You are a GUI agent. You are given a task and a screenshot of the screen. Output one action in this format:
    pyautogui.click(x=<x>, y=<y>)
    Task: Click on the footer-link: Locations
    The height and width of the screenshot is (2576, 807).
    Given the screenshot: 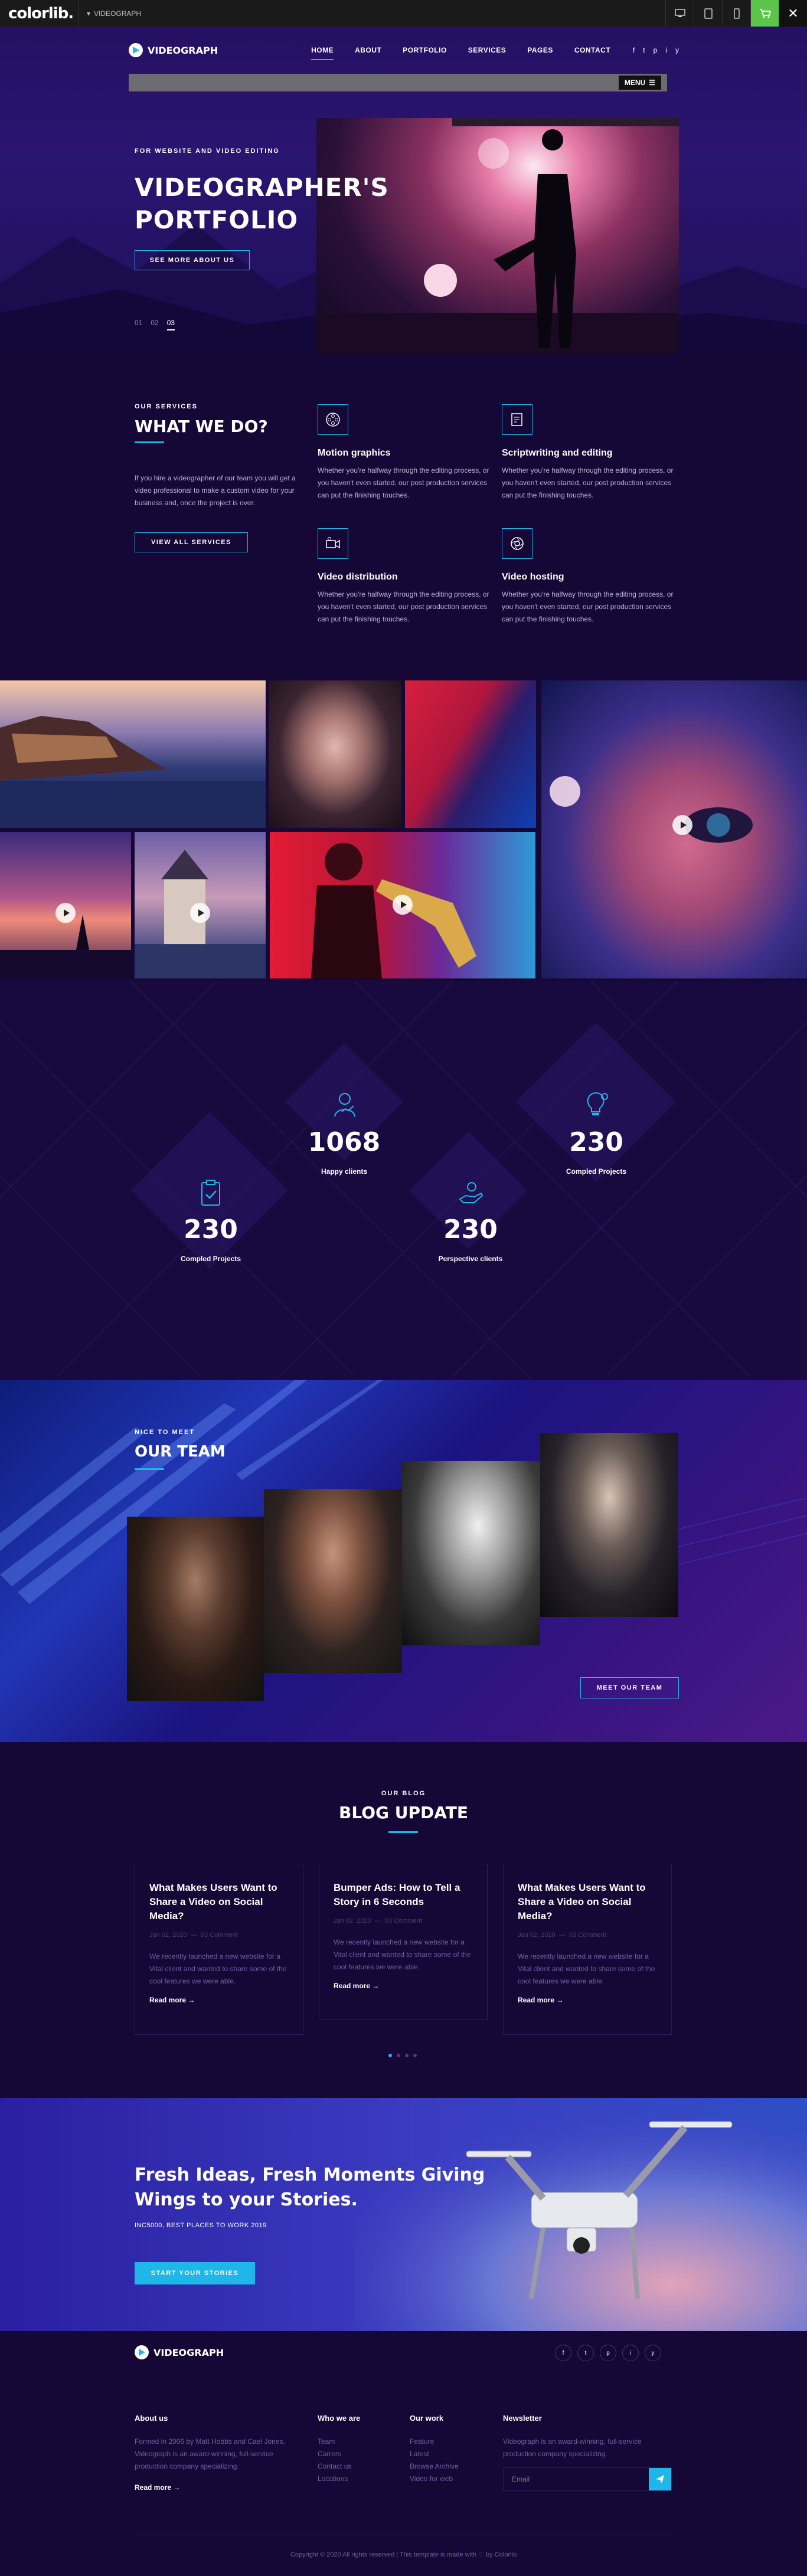 What is the action you would take?
    pyautogui.click(x=339, y=2479)
    